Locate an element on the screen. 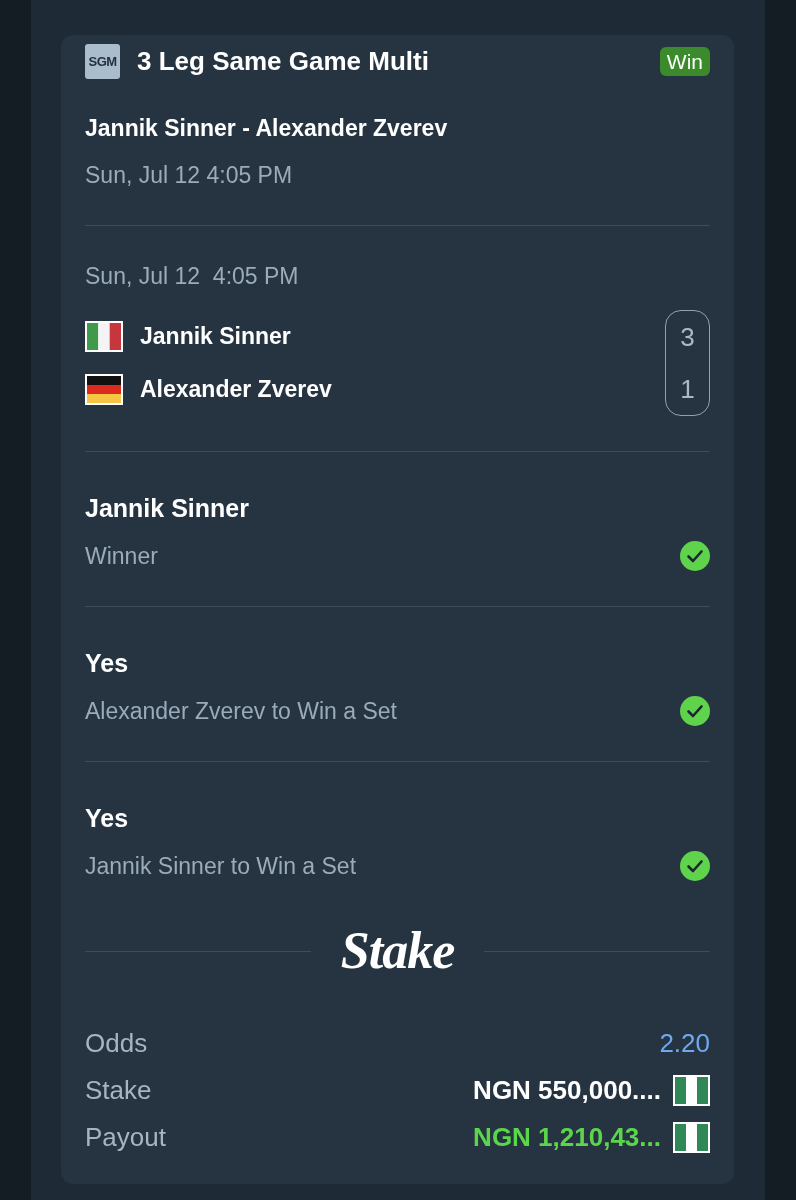 The height and width of the screenshot is (1200, 796). team-name: Jannik Sinner is located at coordinates (215, 336).